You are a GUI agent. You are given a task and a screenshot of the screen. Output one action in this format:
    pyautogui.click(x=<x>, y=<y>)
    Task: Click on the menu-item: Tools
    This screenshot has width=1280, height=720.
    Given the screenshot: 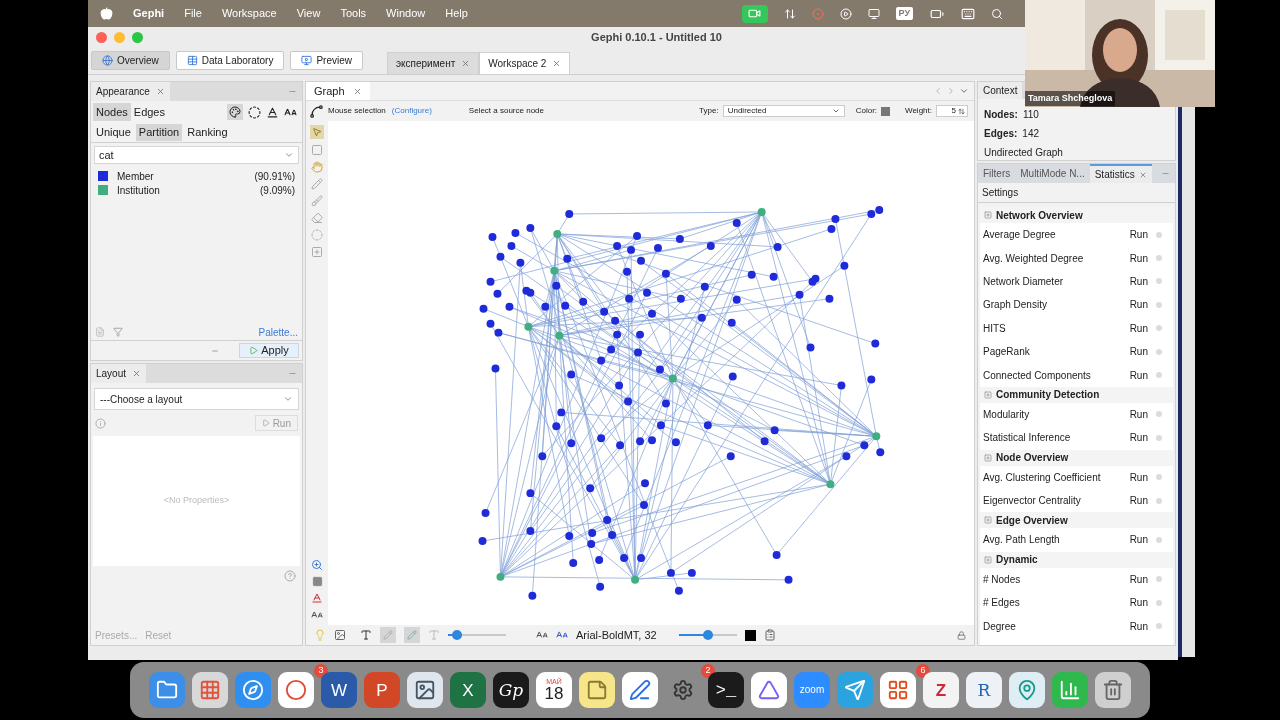 What is the action you would take?
    pyautogui.click(x=353, y=13)
    